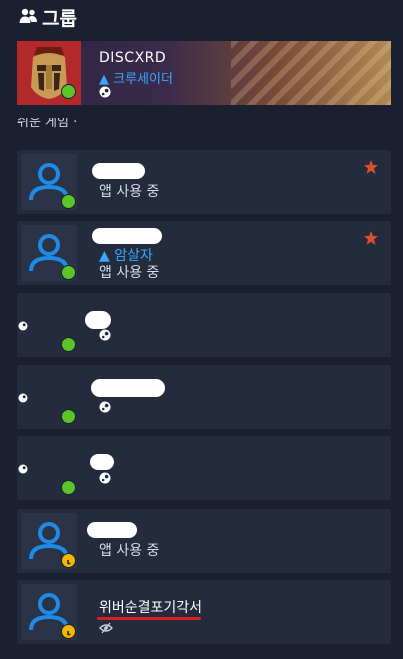 The height and width of the screenshot is (659, 403). I want to click on group-header: 그룹, so click(201, 18).